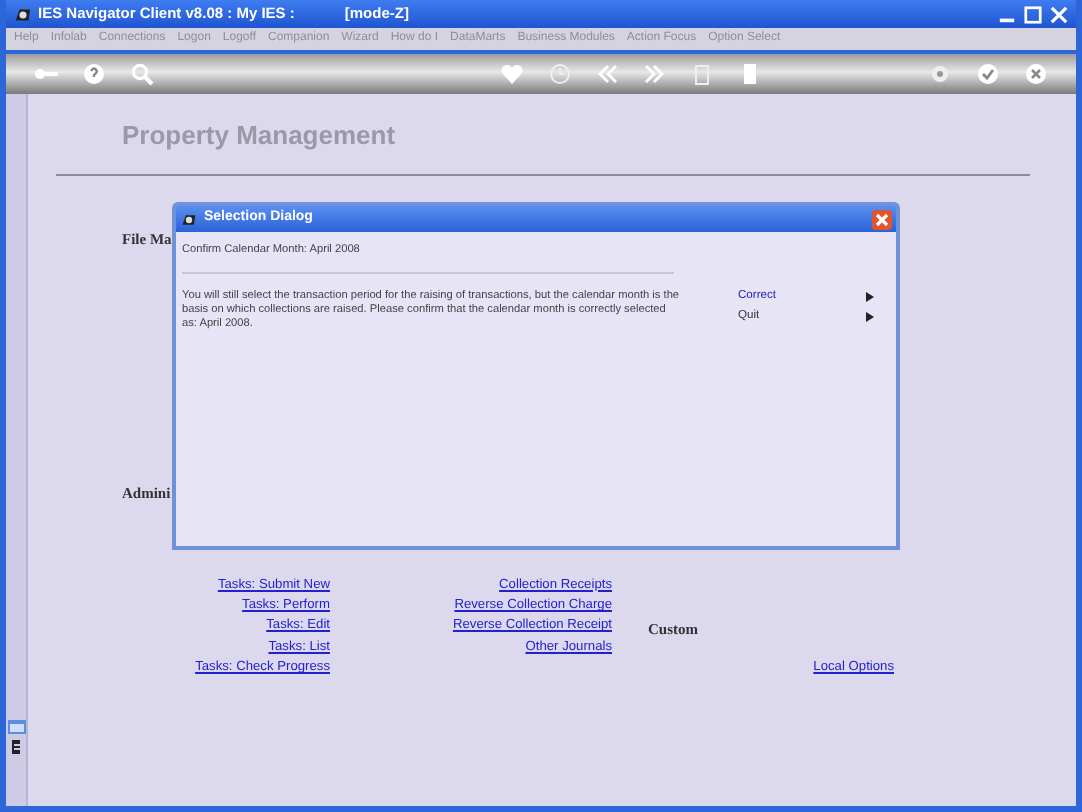 Image resolution: width=1082 pixels, height=812 pixels. I want to click on clock-icon, so click(559, 74).